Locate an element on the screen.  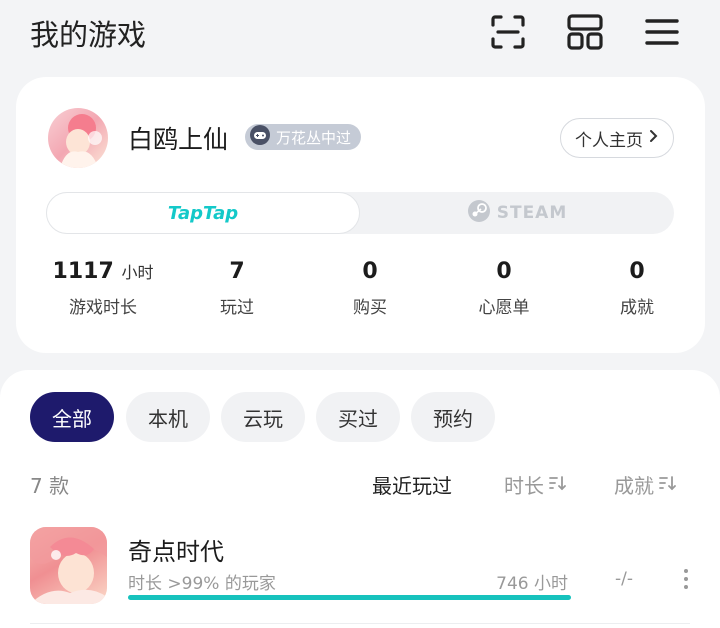
stat-unit: 小时 is located at coordinates (137, 272).